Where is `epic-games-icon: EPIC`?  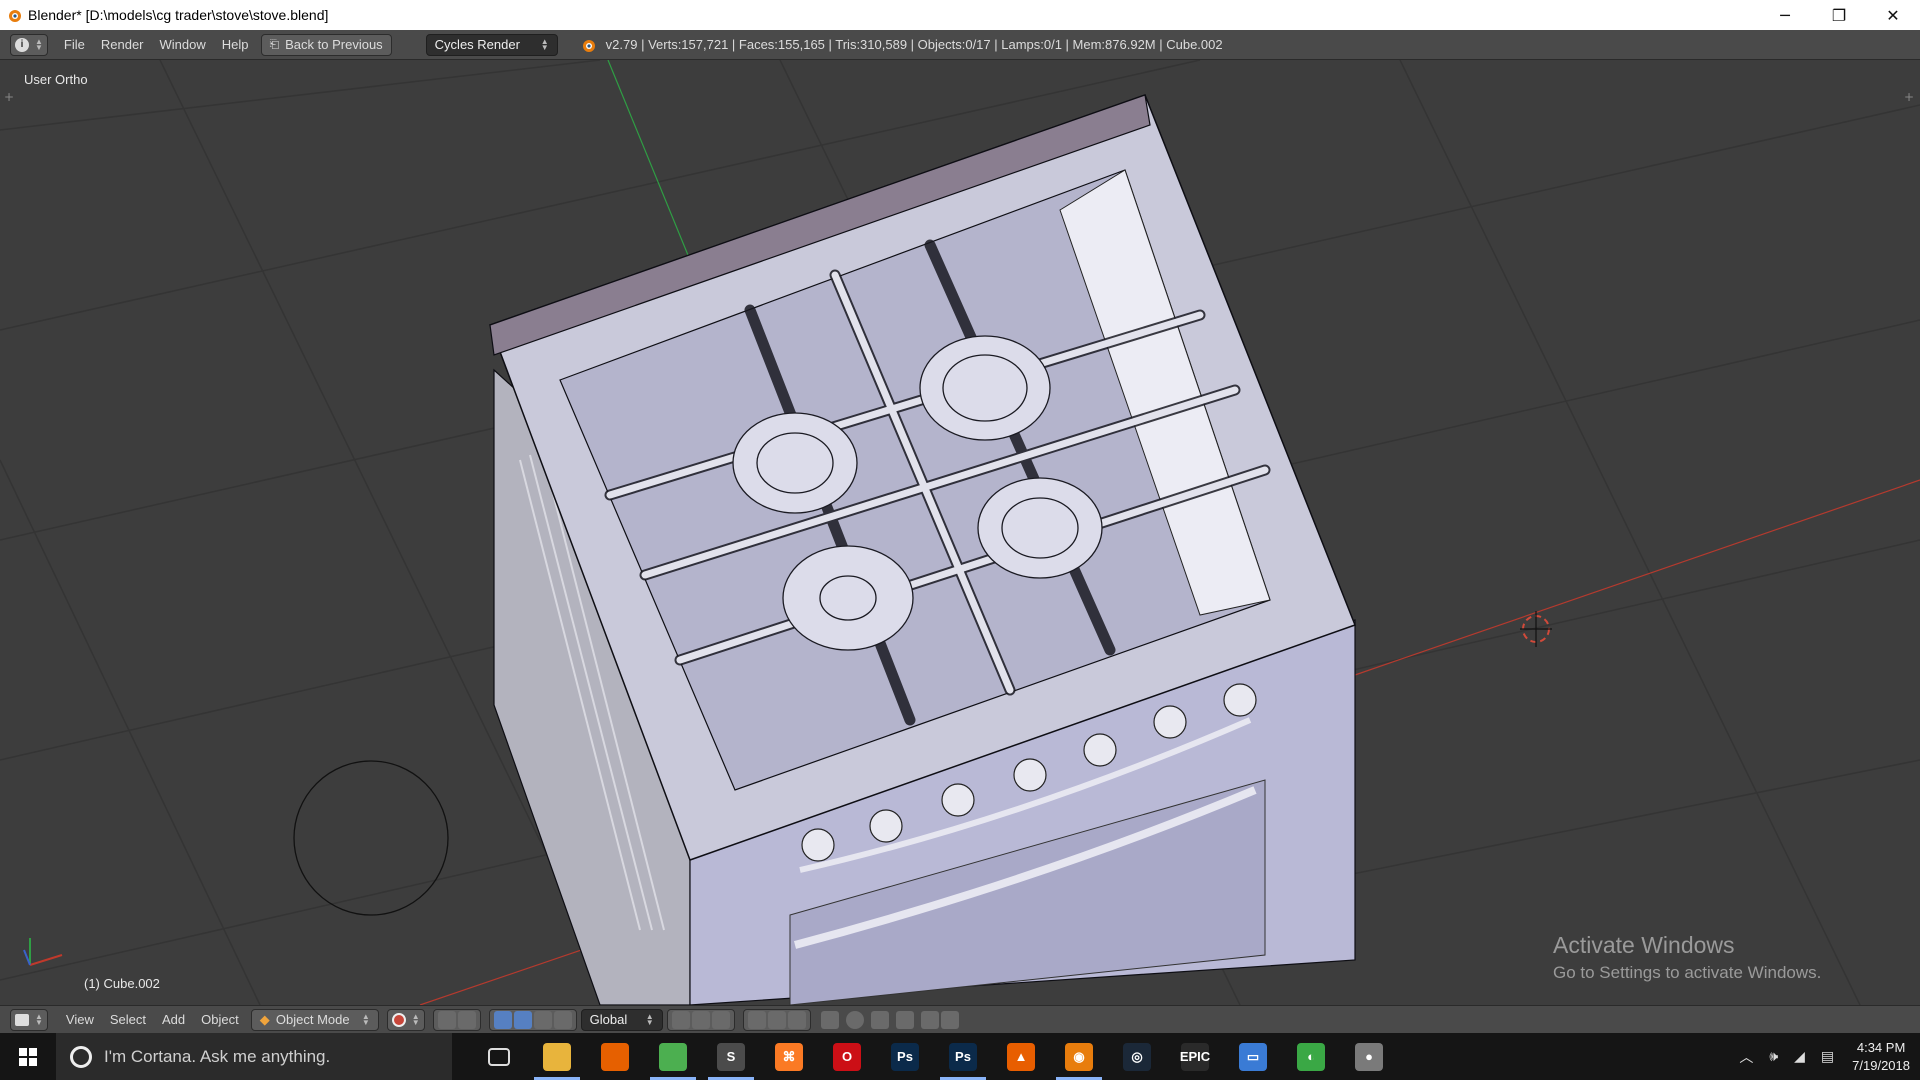 epic-games-icon: EPIC is located at coordinates (1195, 1056).